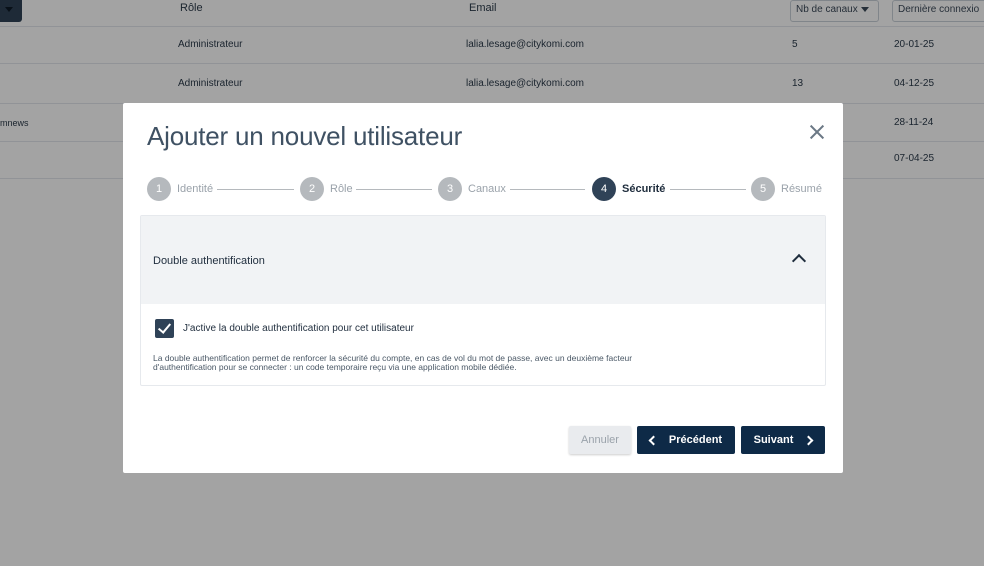  Describe the element at coordinates (801, 189) in the screenshot. I see `step-label: Résumé` at that location.